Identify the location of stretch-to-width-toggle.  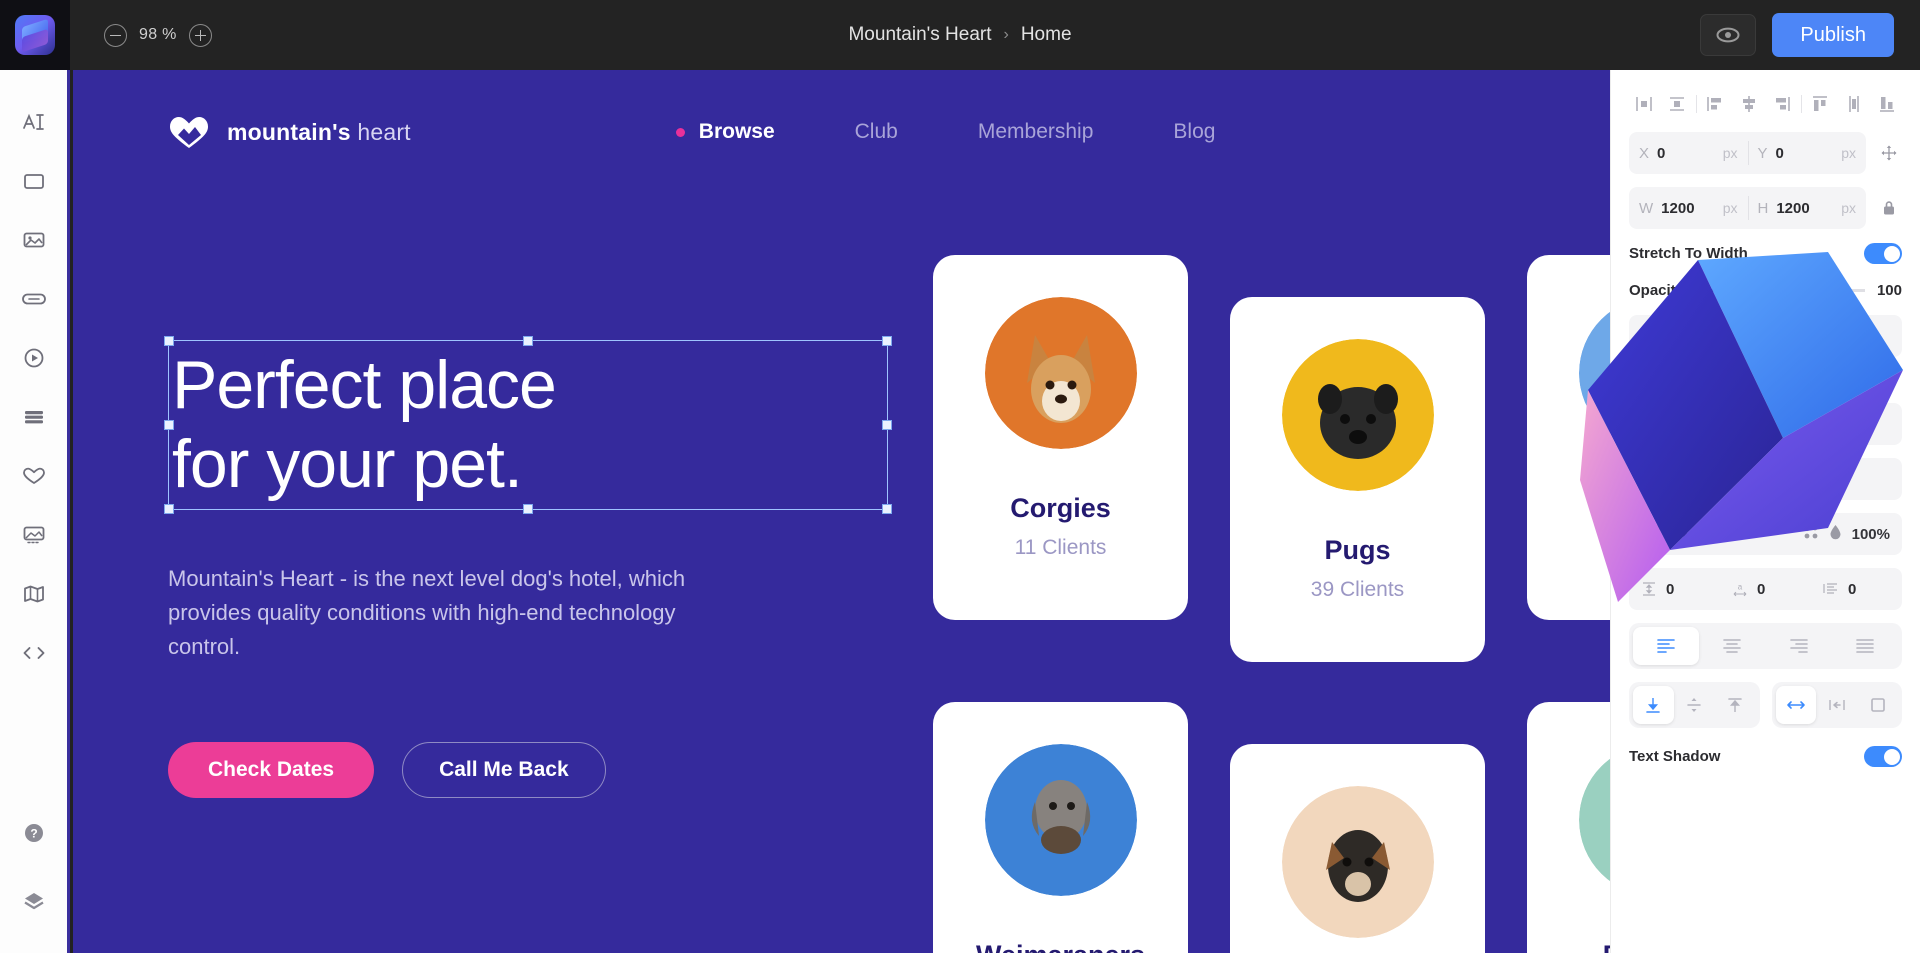
(1883, 253).